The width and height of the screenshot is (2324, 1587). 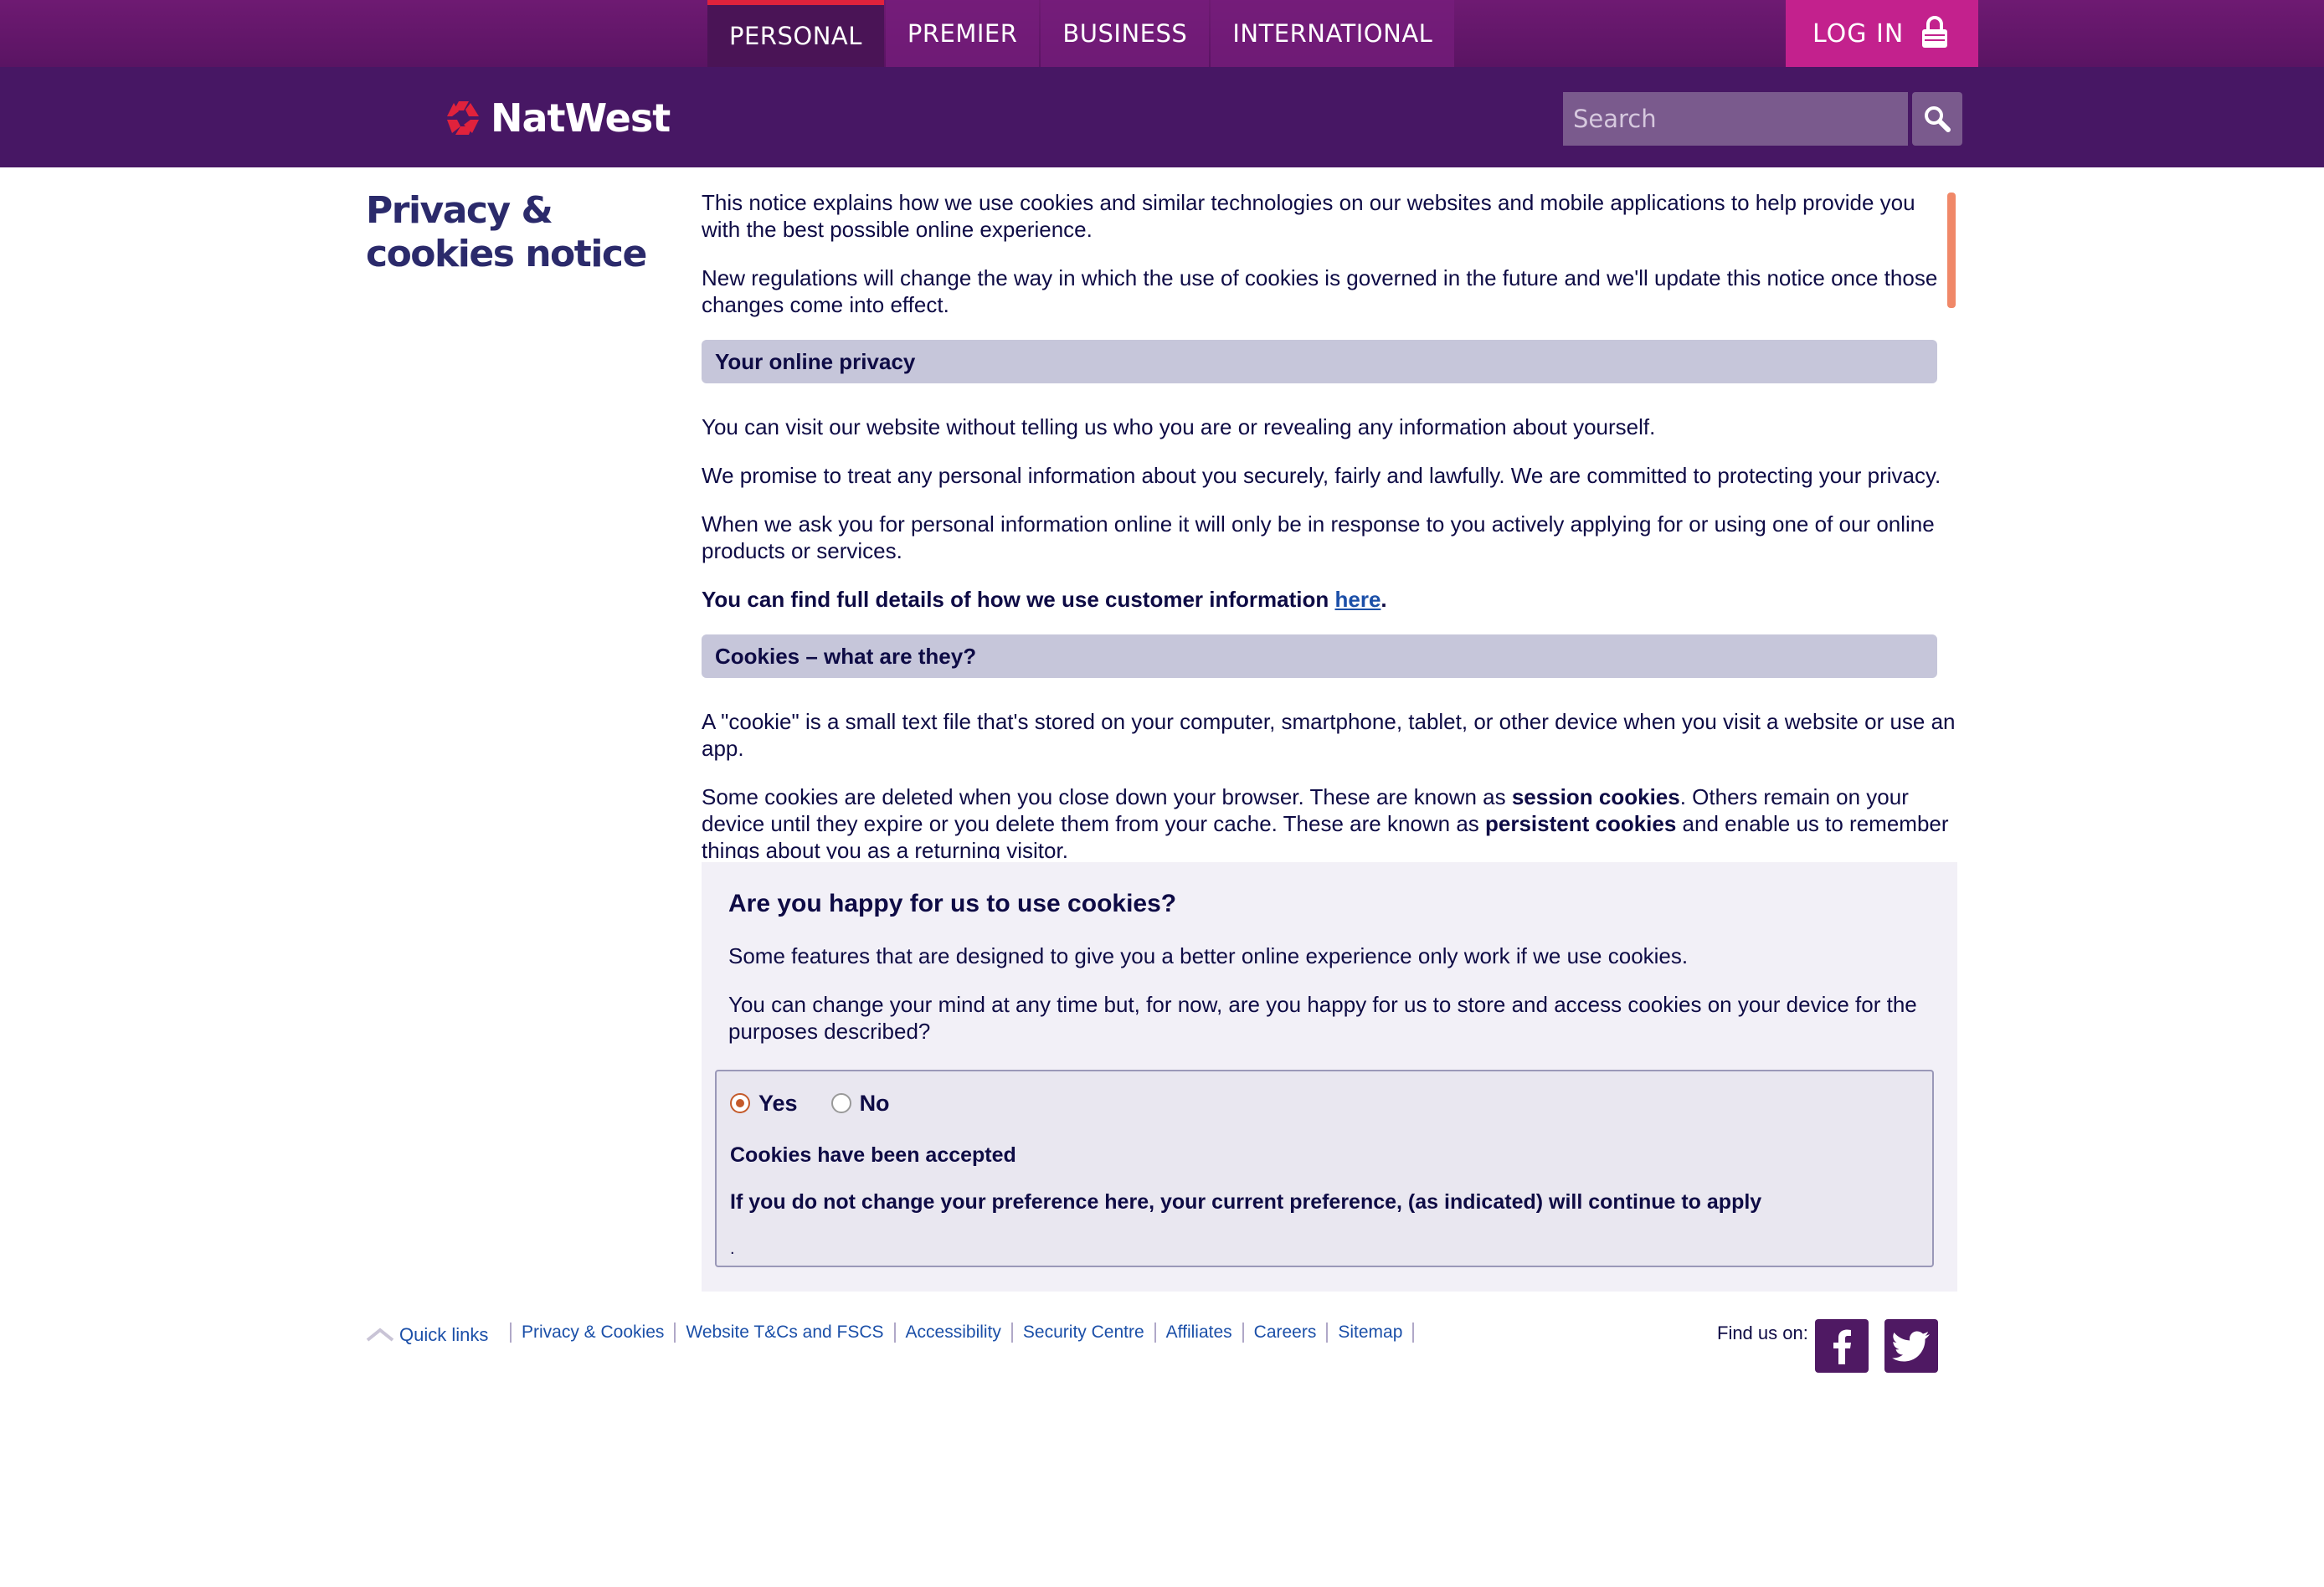 What do you see at coordinates (875, 1103) in the screenshot?
I see `no-radio-label: No` at bounding box center [875, 1103].